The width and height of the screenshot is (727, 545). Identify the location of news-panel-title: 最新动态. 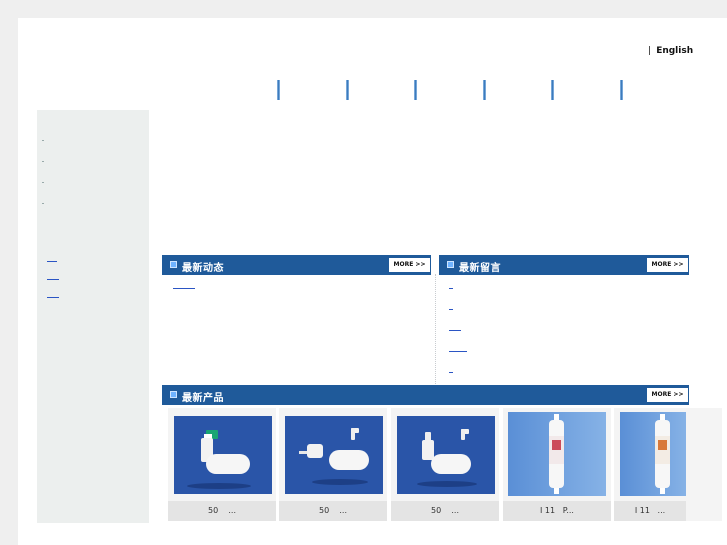
(203, 268).